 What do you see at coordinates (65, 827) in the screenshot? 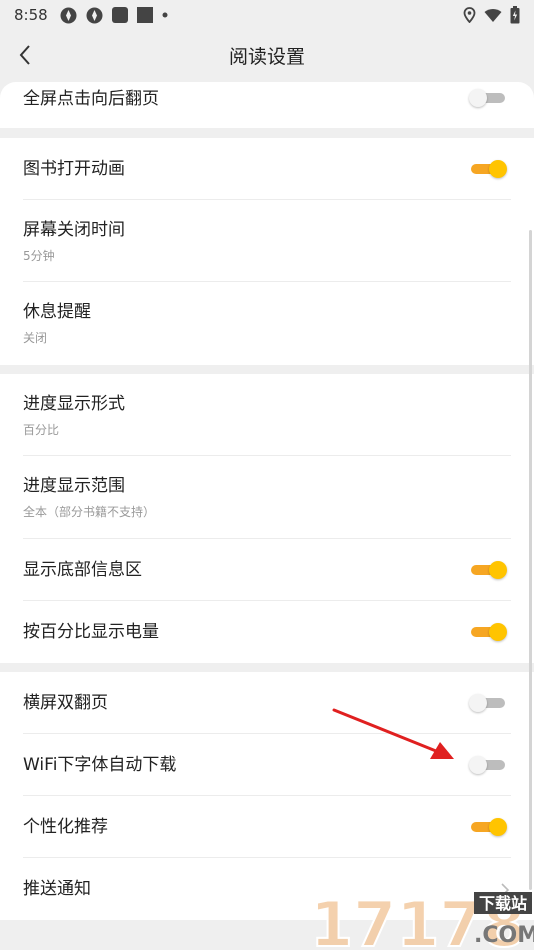
I see `setting-label: 个性化推荐` at bounding box center [65, 827].